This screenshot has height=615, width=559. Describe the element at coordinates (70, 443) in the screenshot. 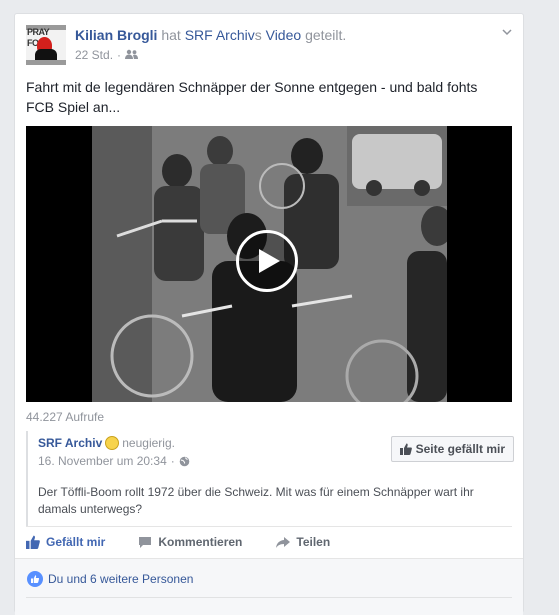

I see `shared-page-name: SRF Archiv` at that location.